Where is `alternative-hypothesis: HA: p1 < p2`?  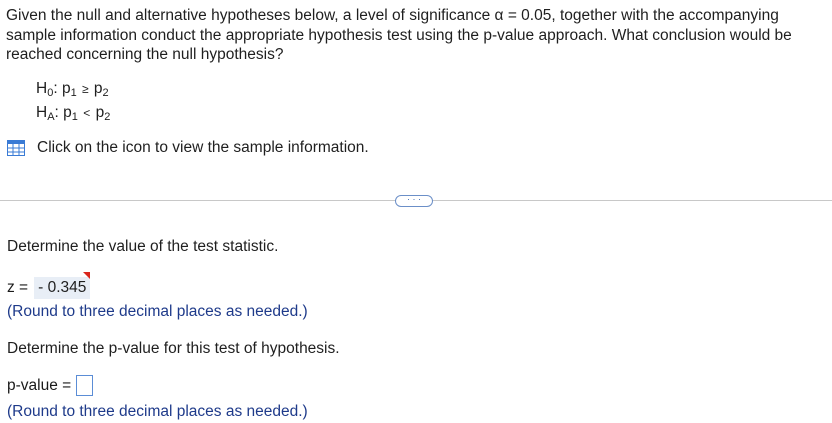
alternative-hypothesis: HA: p1 < p2 is located at coordinates (73, 113).